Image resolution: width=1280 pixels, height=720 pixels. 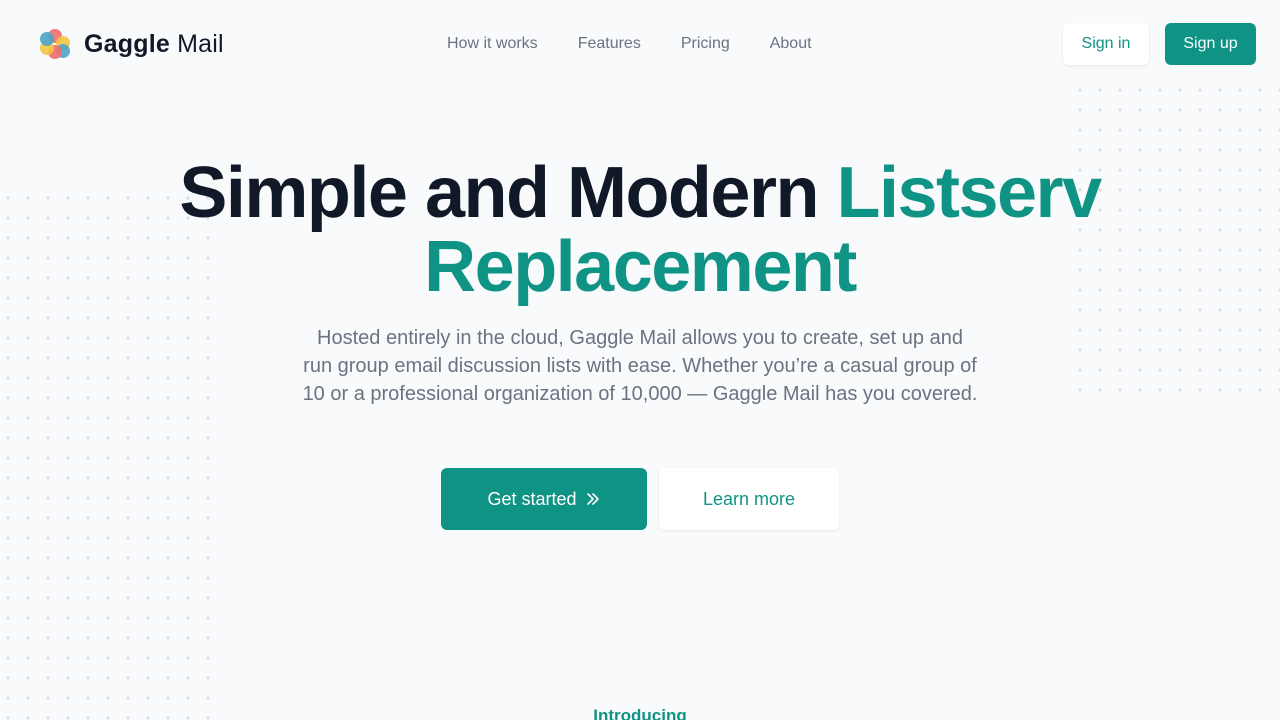 I want to click on headline-dark: Simple and Modern, so click(x=499, y=193).